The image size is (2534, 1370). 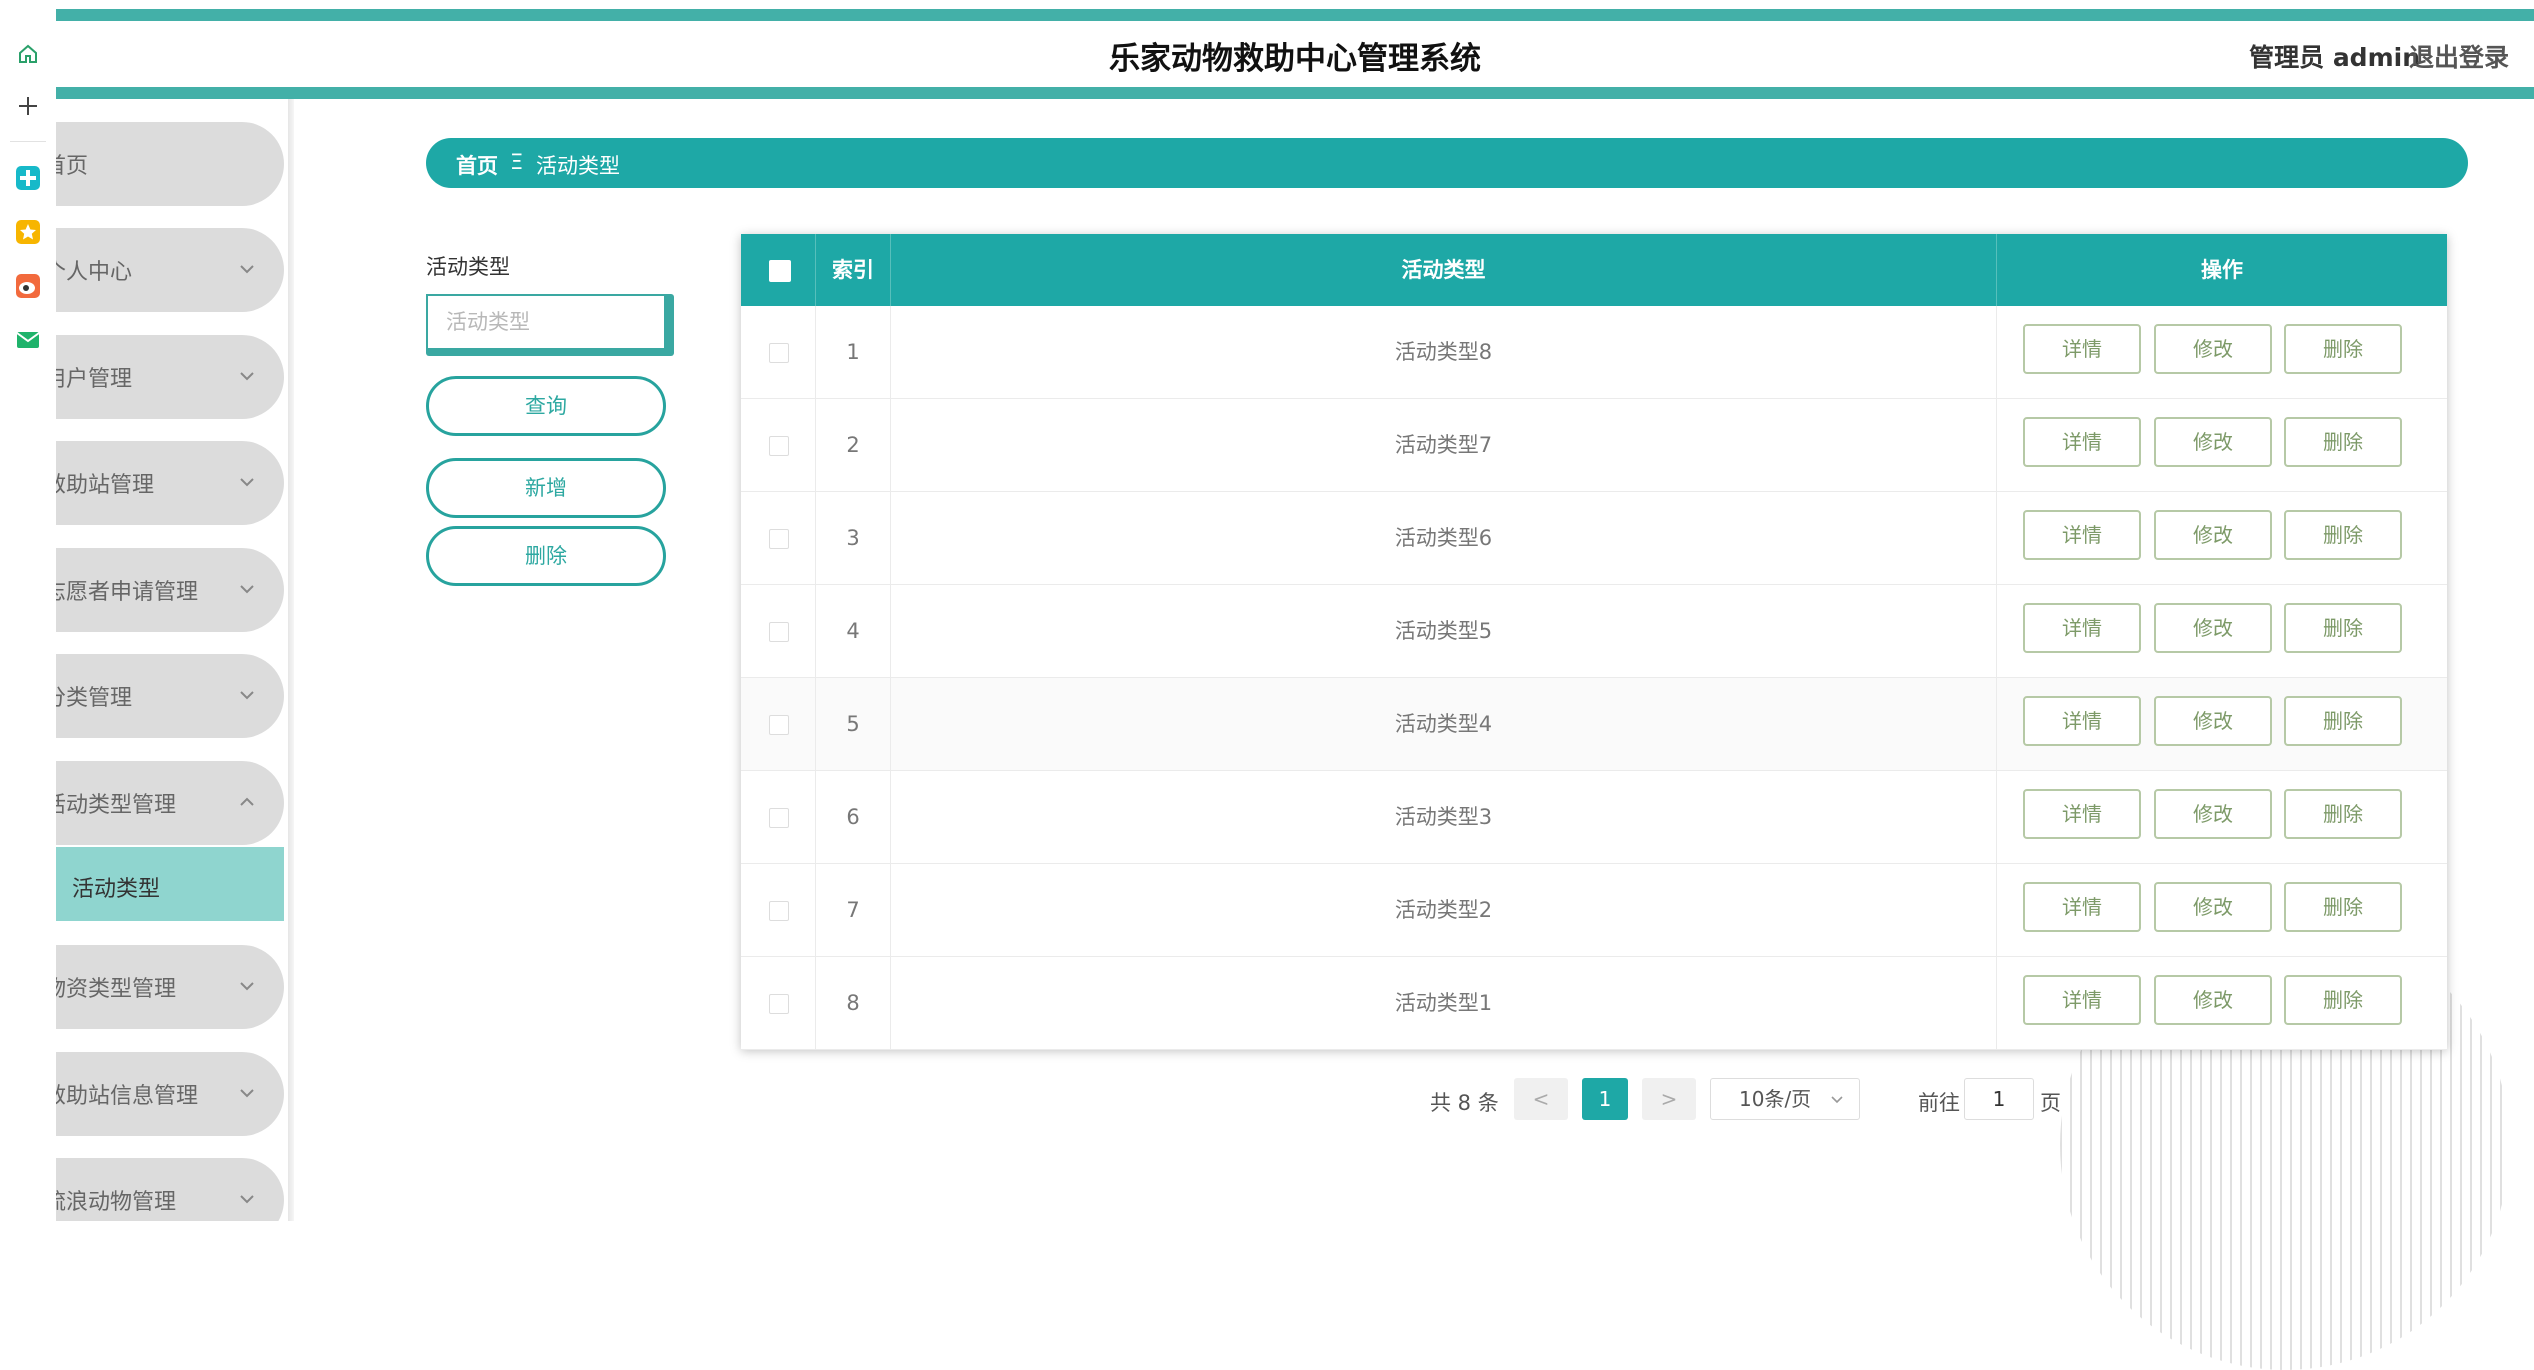 I want to click on column-header-actions: 操作, so click(x=2222, y=270).